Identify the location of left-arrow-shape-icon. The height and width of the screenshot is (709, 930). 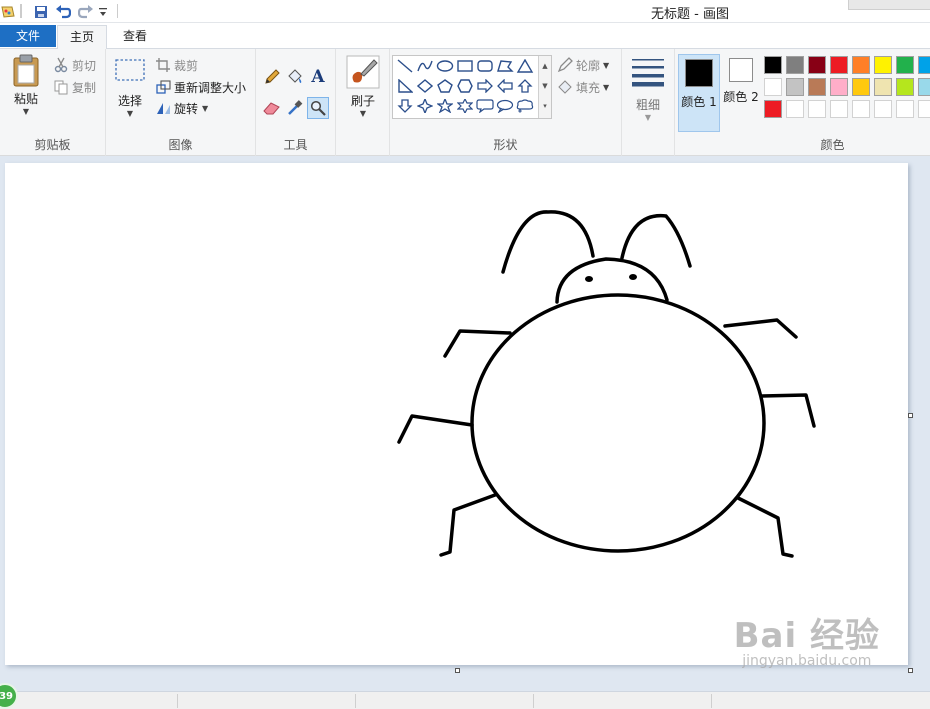
(505, 86).